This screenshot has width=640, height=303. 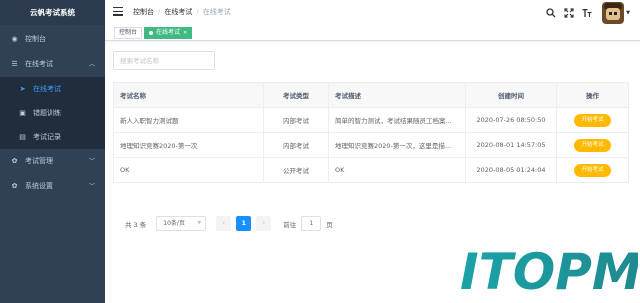 I want to click on cell-created-time: 2020-08-05 01:24:04, so click(x=511, y=170).